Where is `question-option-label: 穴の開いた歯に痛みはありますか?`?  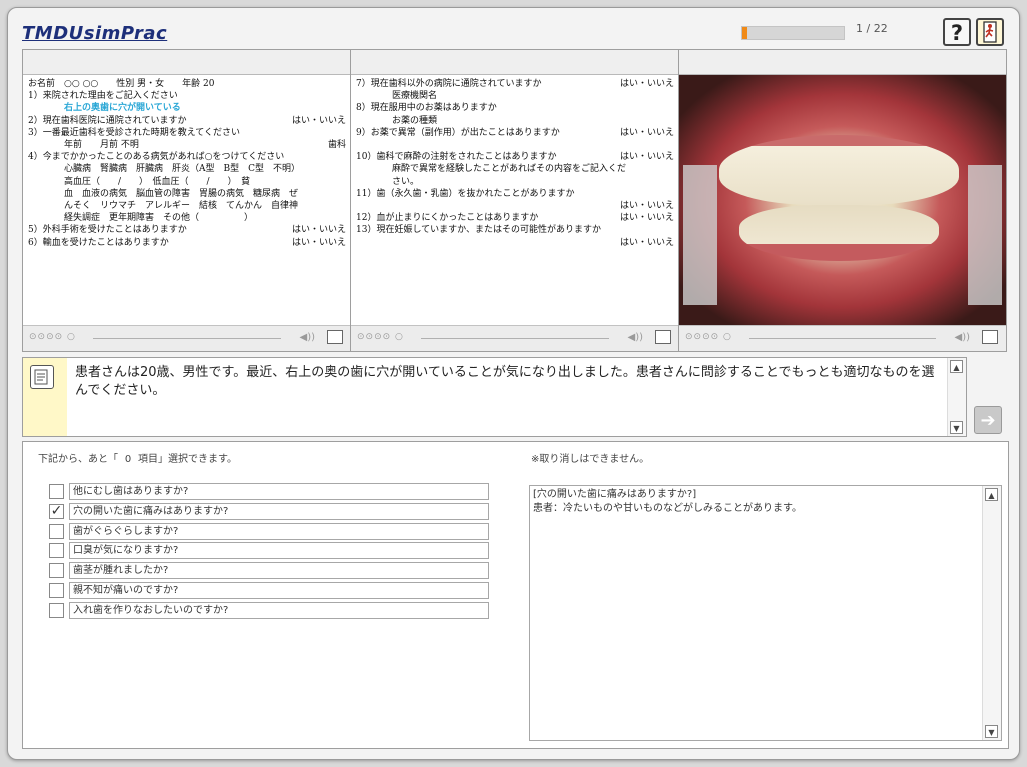 question-option-label: 穴の開いた歯に痛みはありますか? is located at coordinates (279, 511).